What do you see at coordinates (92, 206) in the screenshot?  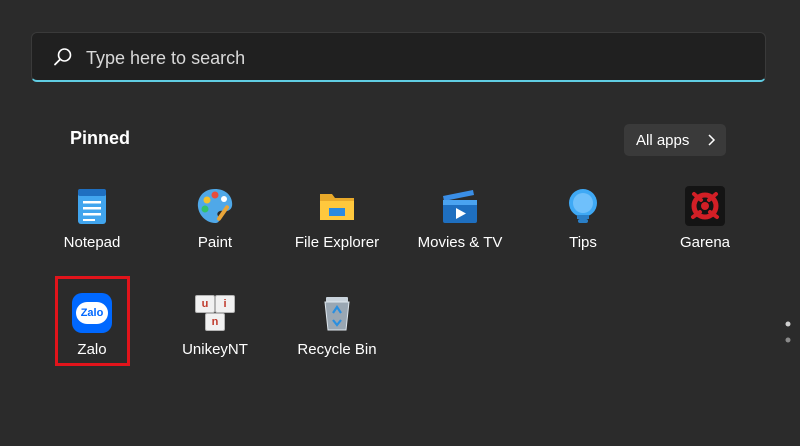 I see `notepad-icon` at bounding box center [92, 206].